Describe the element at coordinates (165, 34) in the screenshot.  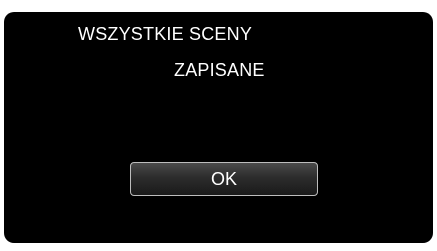
I see `message-line-1: WSZYSTKIE SCENY` at that location.